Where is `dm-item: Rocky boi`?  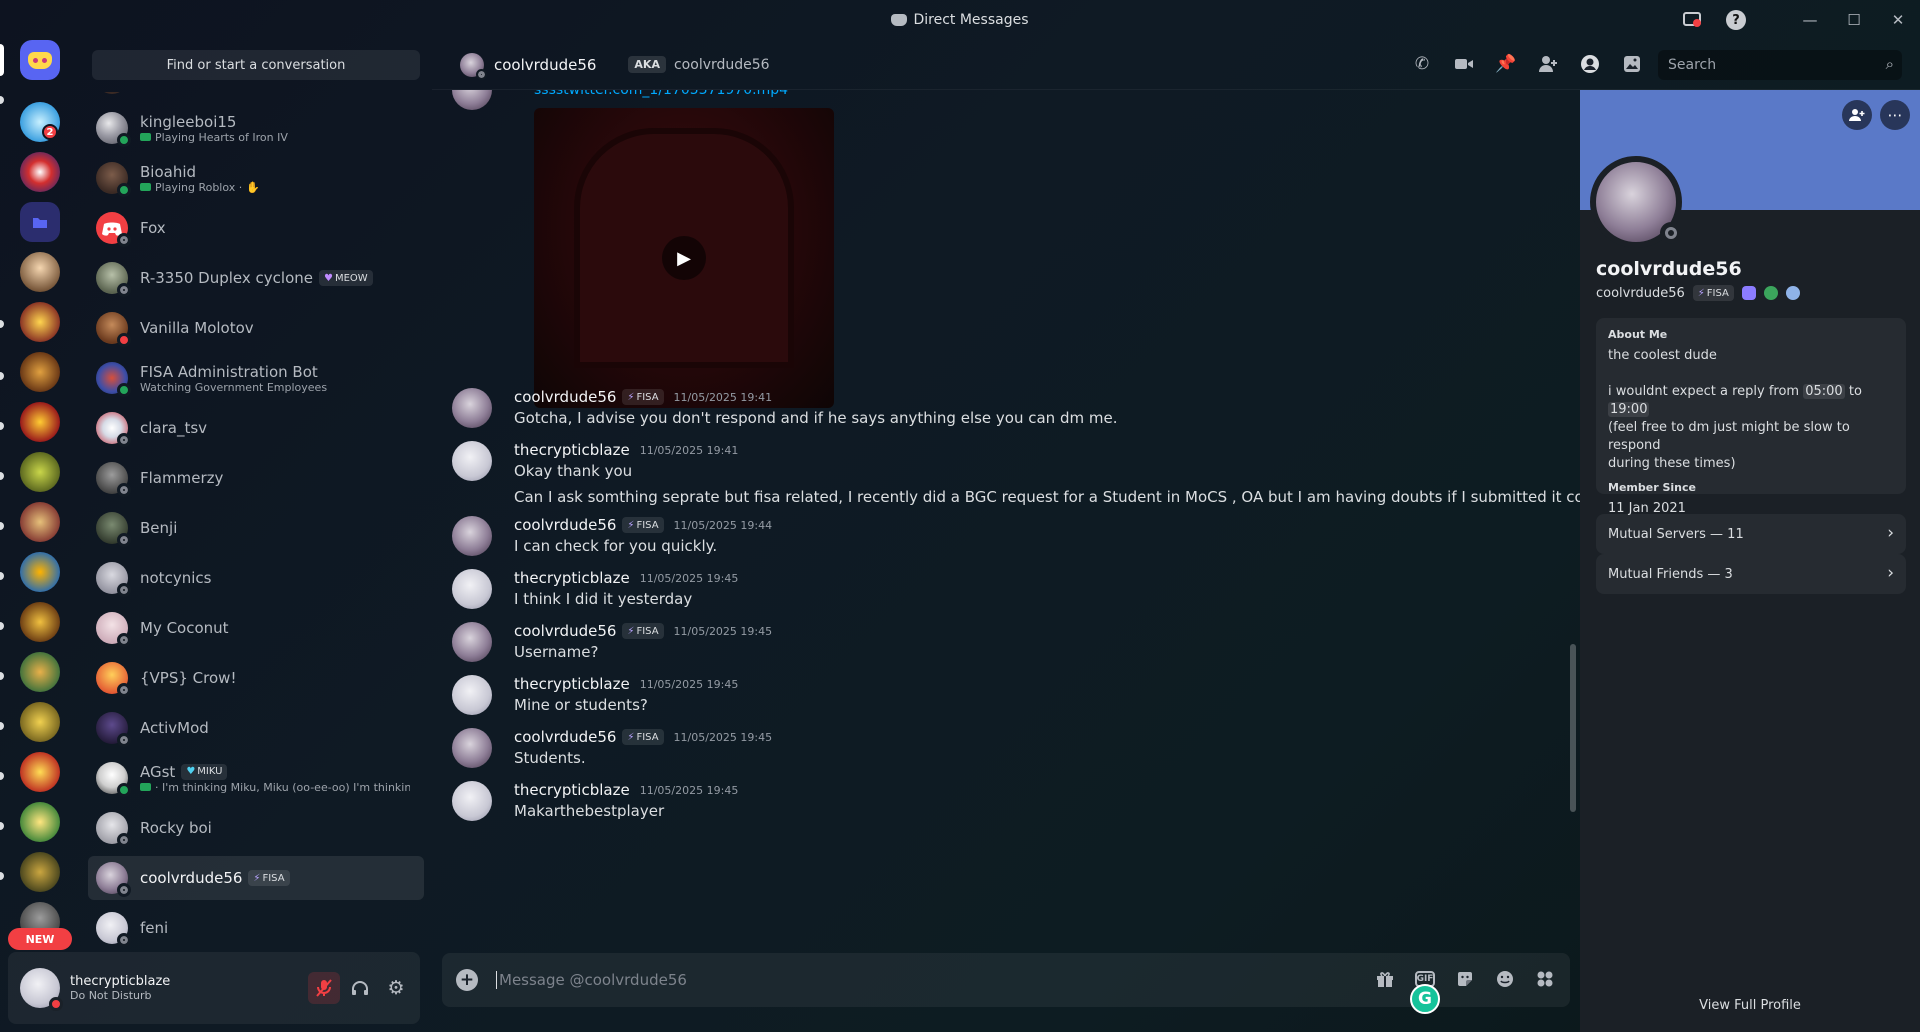
dm-item: Rocky boi is located at coordinates (256, 828).